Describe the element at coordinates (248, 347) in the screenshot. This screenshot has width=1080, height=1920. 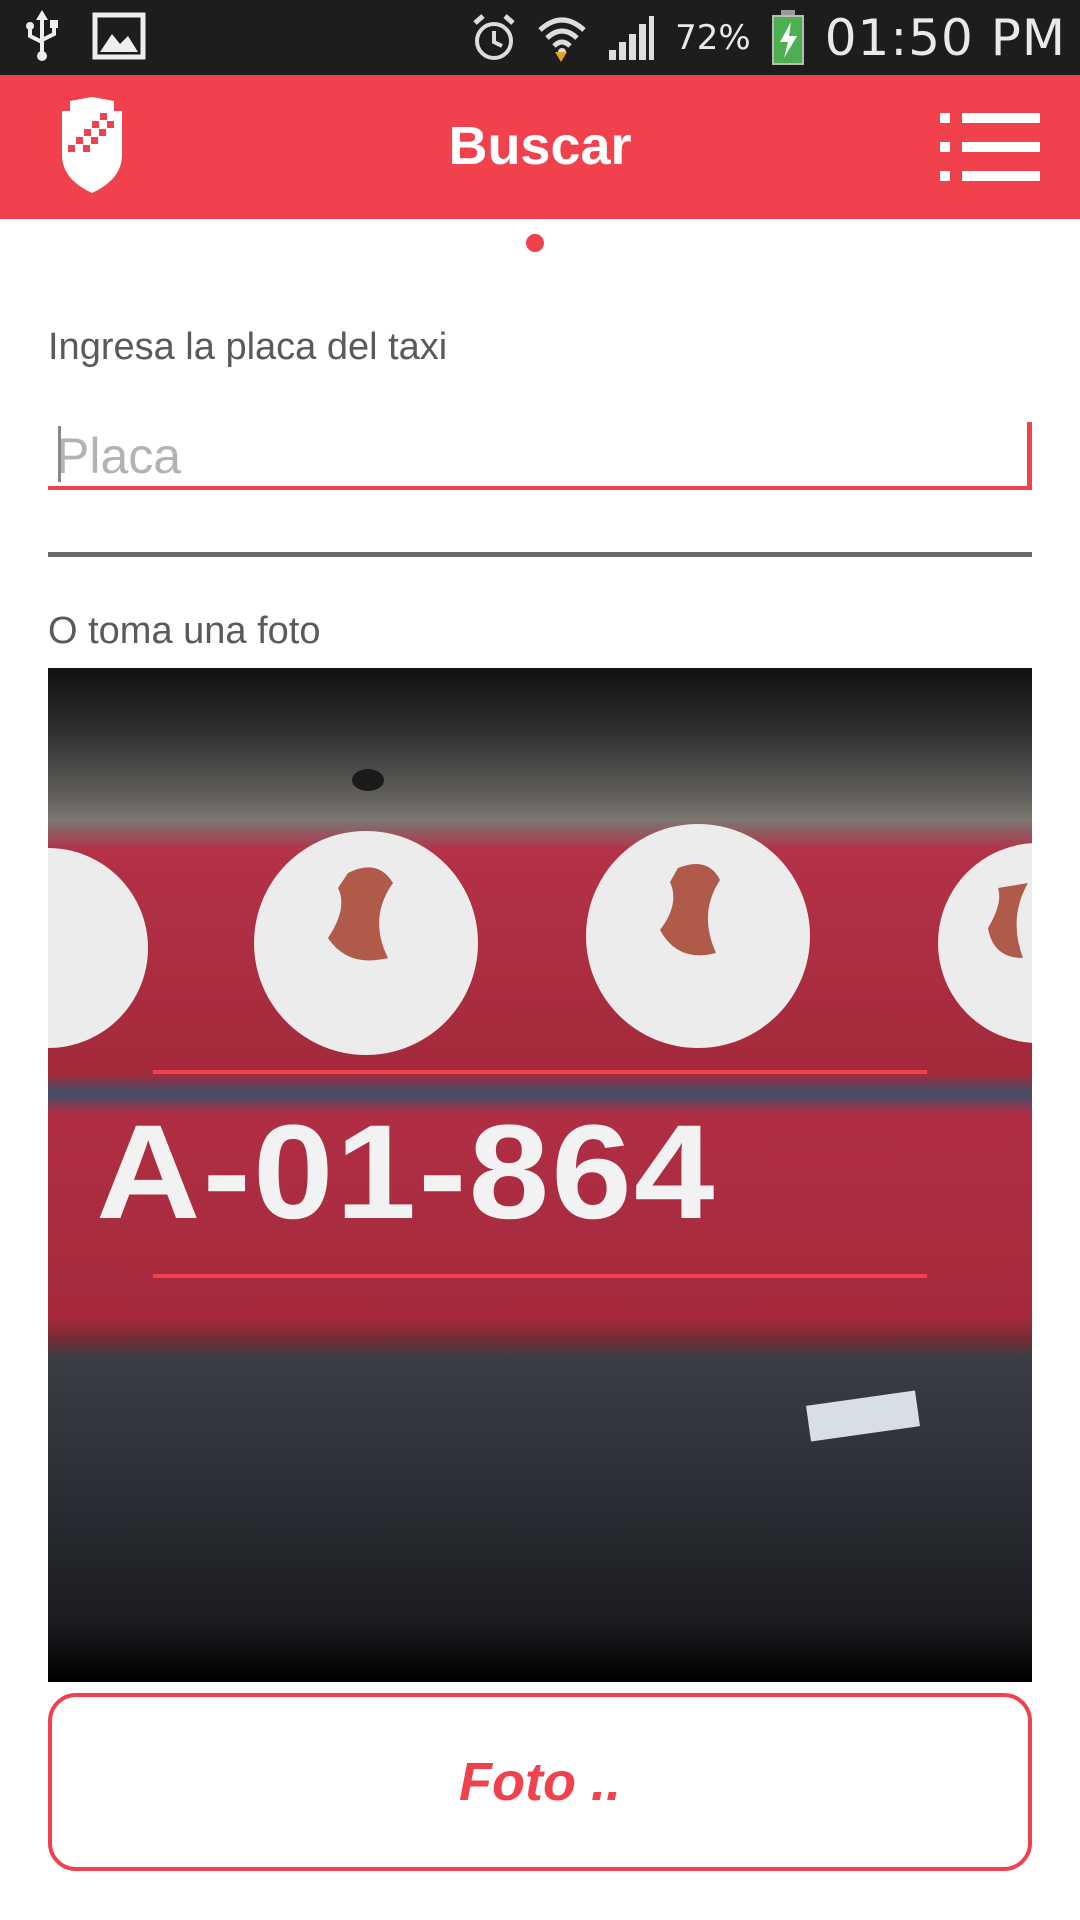
I see `plate-label: Ingresa la placa del taxi` at that location.